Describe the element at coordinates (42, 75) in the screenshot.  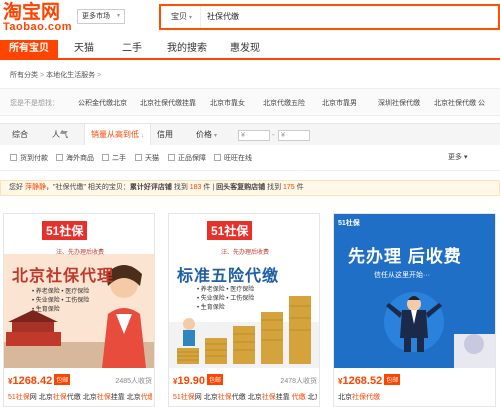
I see `chevron-right-icon: >` at that location.